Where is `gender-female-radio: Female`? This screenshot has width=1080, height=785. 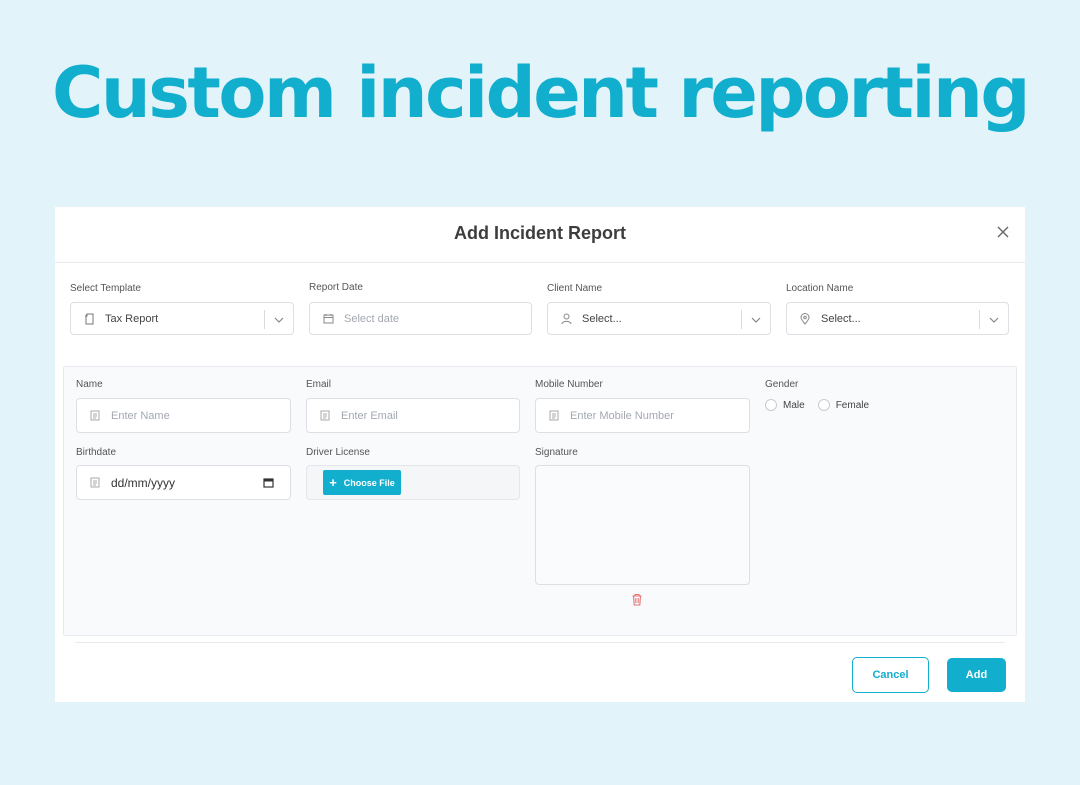 gender-female-radio: Female is located at coordinates (843, 405).